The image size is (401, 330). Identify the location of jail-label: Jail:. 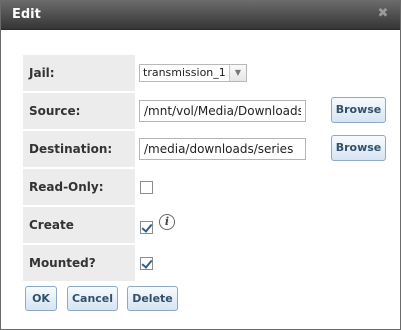
(79, 73).